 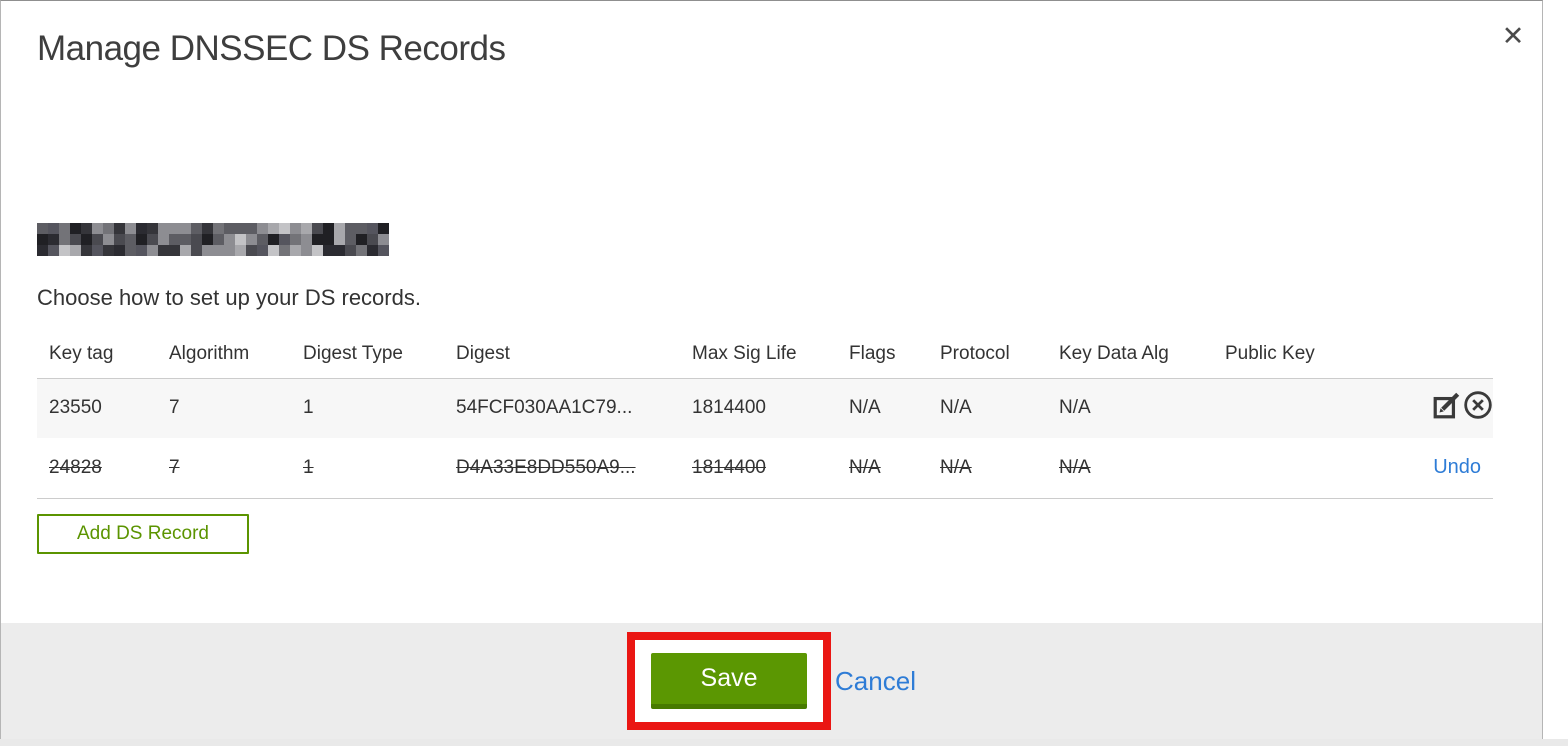 What do you see at coordinates (224, 355) in the screenshot?
I see `table-header: Algorithm` at bounding box center [224, 355].